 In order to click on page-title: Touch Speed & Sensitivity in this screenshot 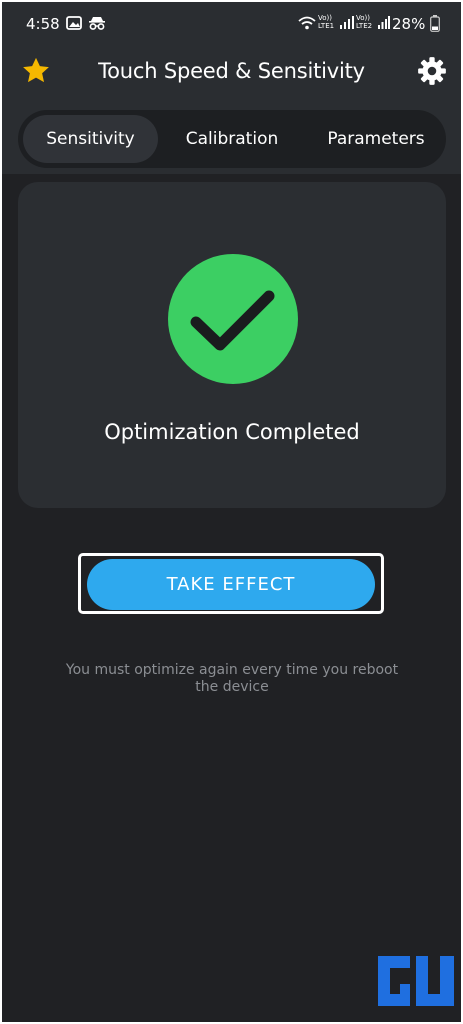, I will do `click(231, 71)`.